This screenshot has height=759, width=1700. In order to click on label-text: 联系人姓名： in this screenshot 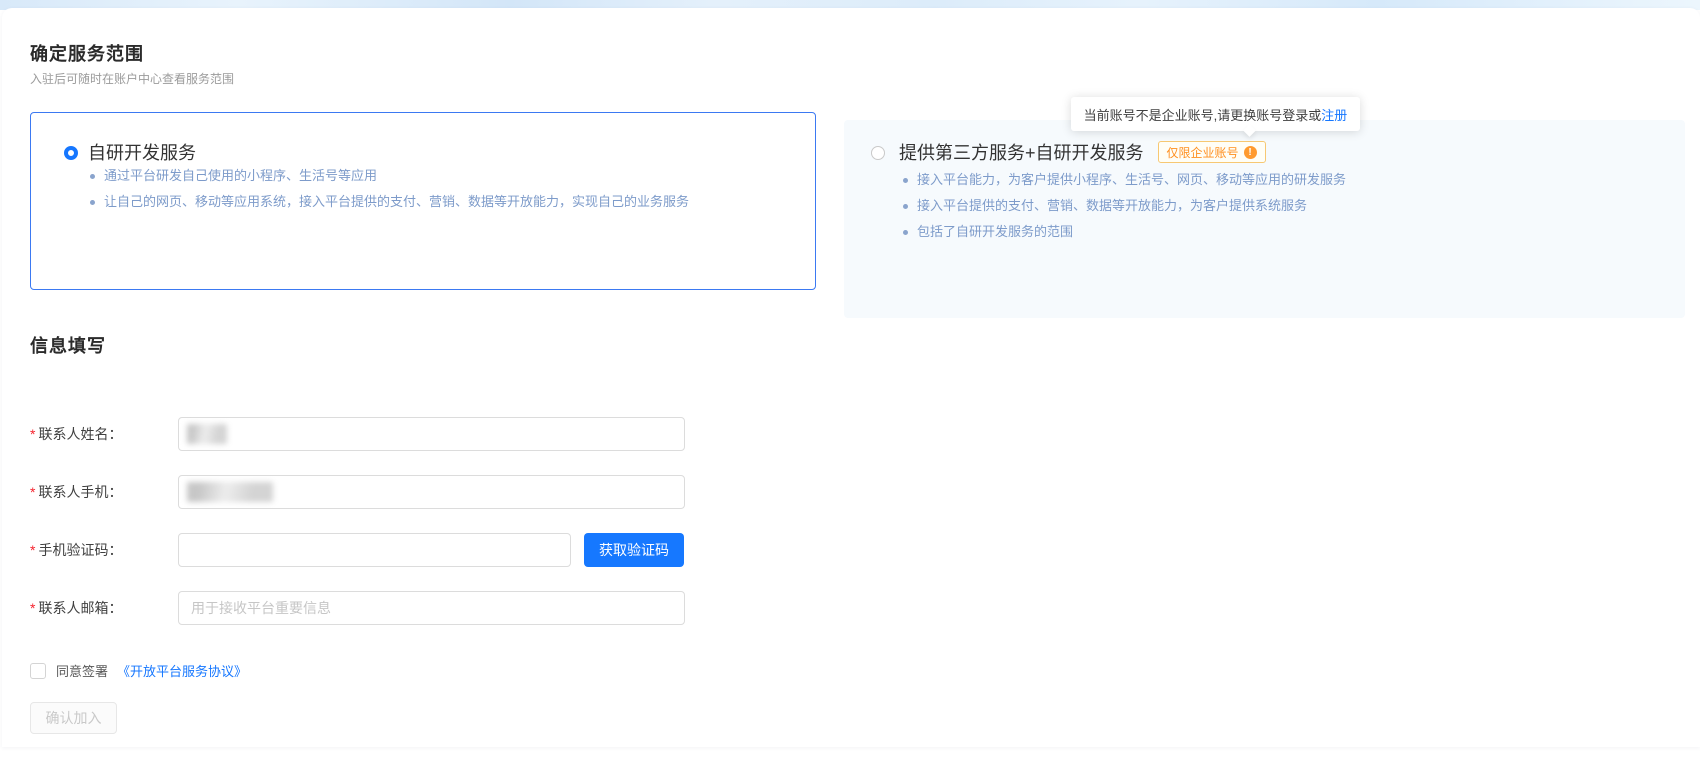, I will do `click(80, 434)`.